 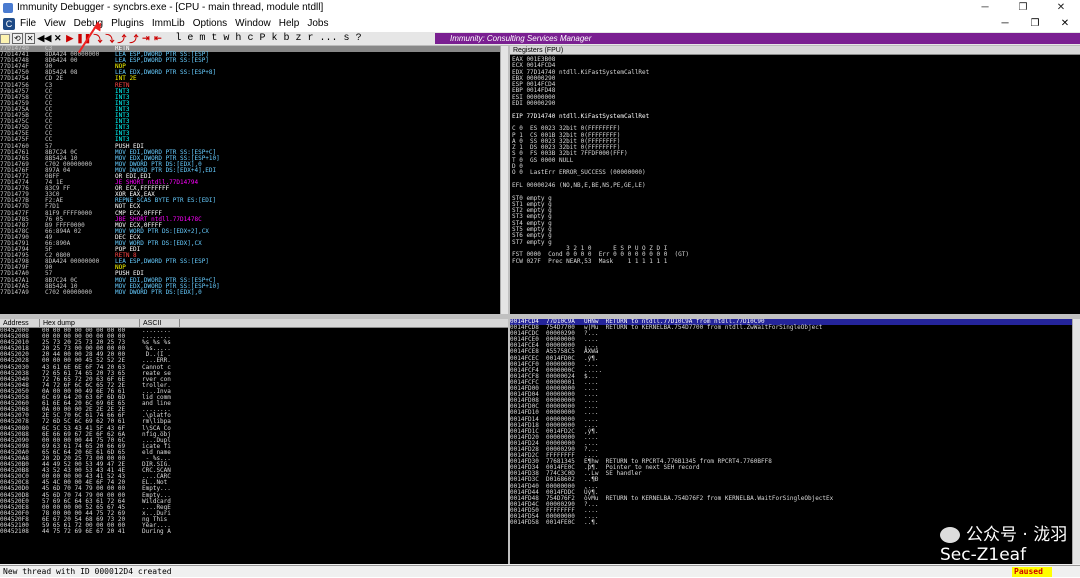 I want to click on close-debuggee-icon: ✕, so click(x=30, y=38).